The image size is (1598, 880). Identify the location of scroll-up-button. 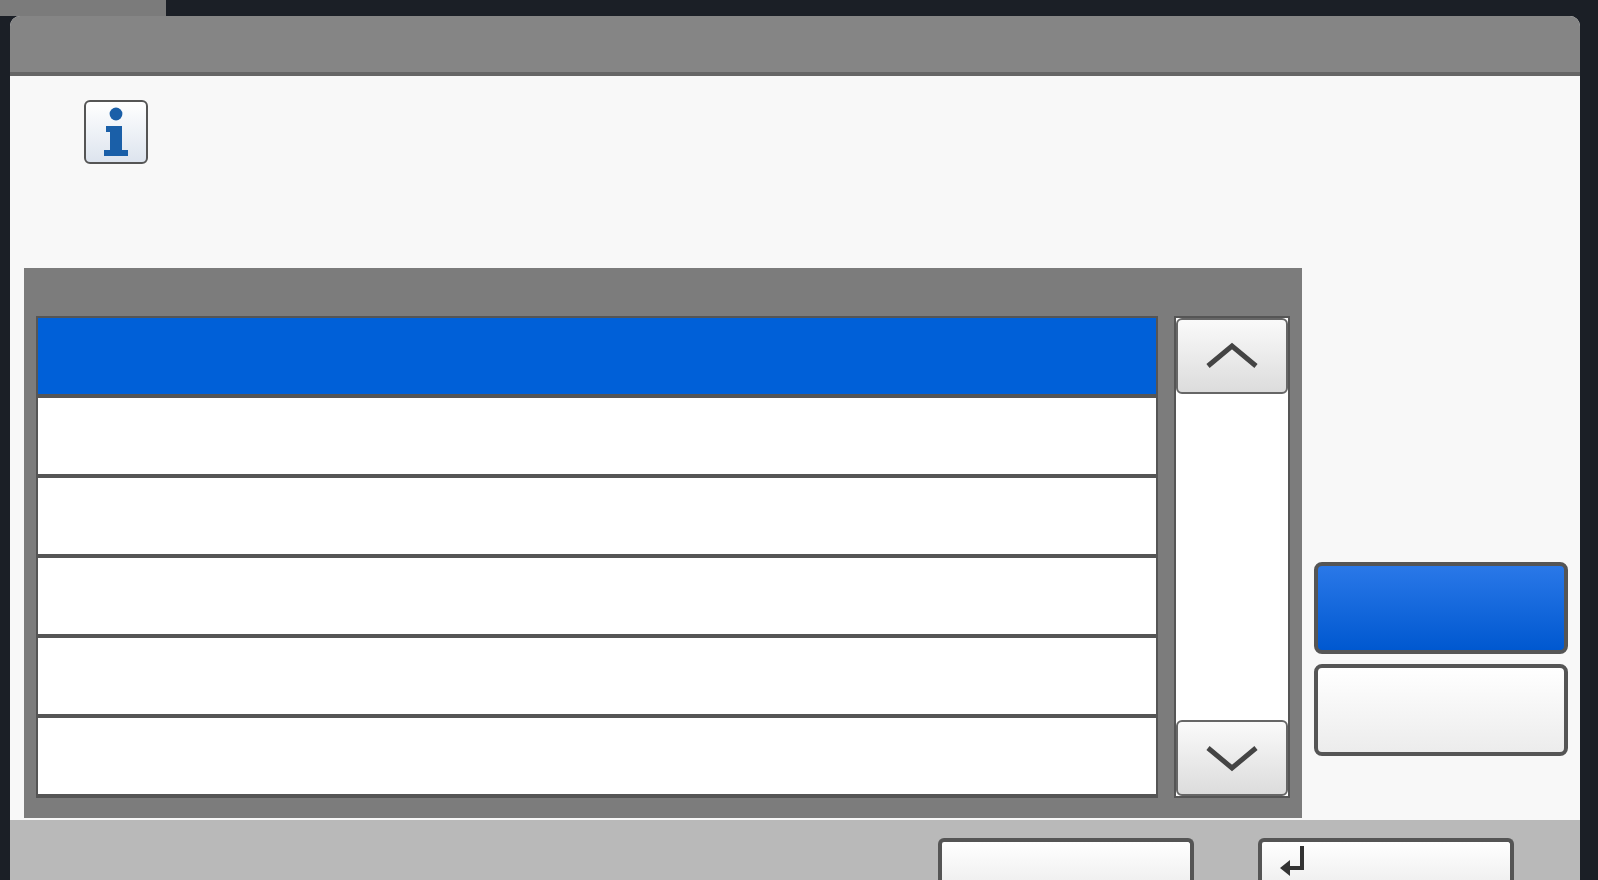
(1232, 356).